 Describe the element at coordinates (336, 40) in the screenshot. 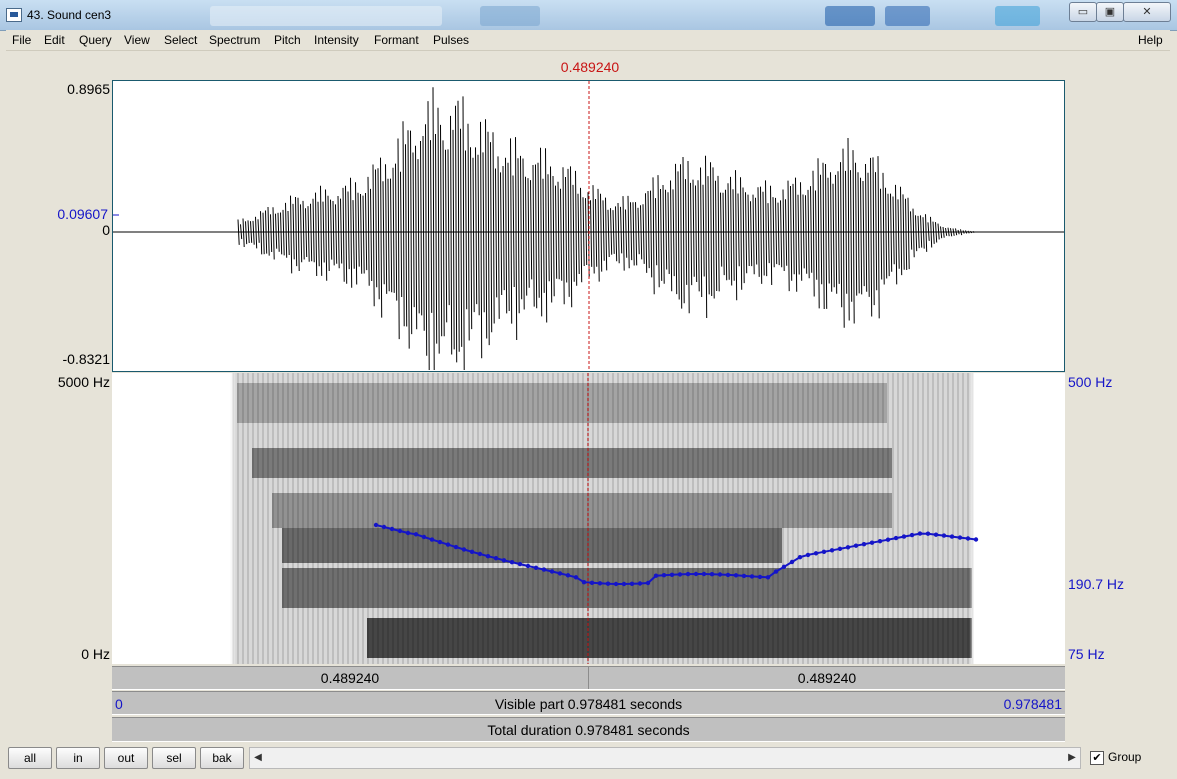

I see `menu-intensity: Intensity` at that location.